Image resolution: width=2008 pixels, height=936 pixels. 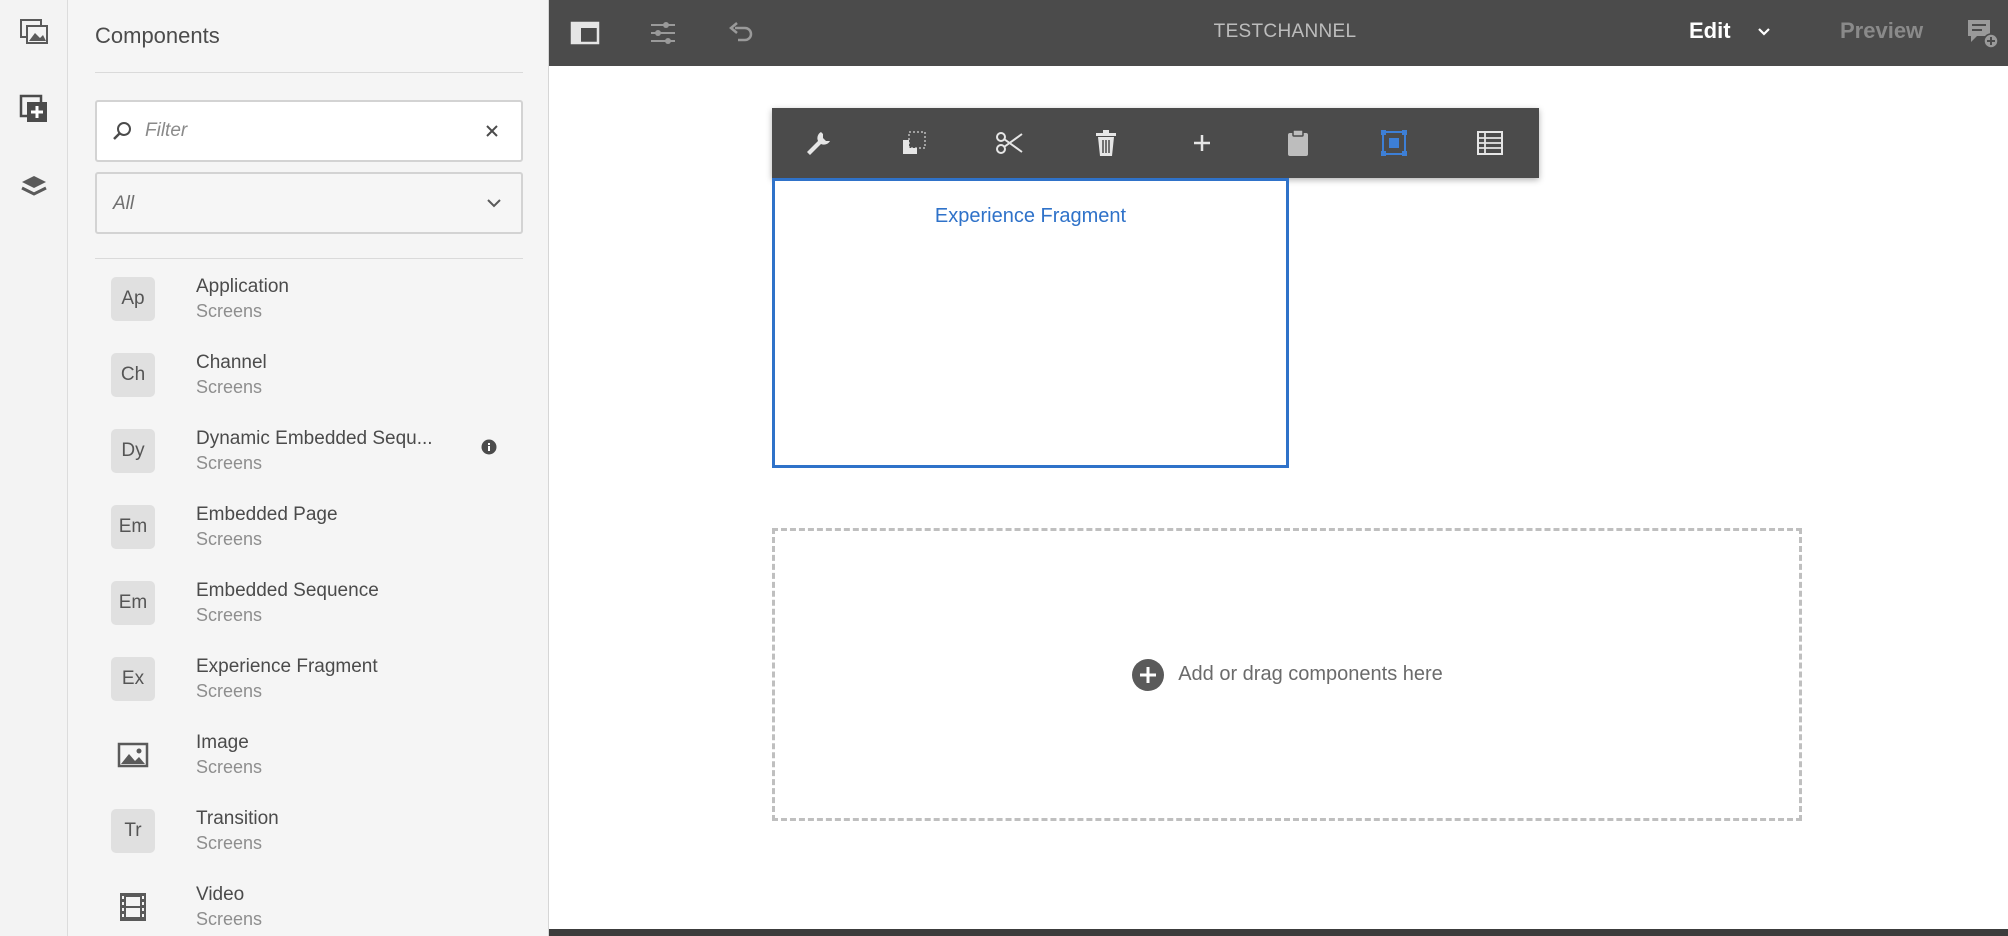 What do you see at coordinates (133, 831) in the screenshot?
I see `component-badge: Tr` at bounding box center [133, 831].